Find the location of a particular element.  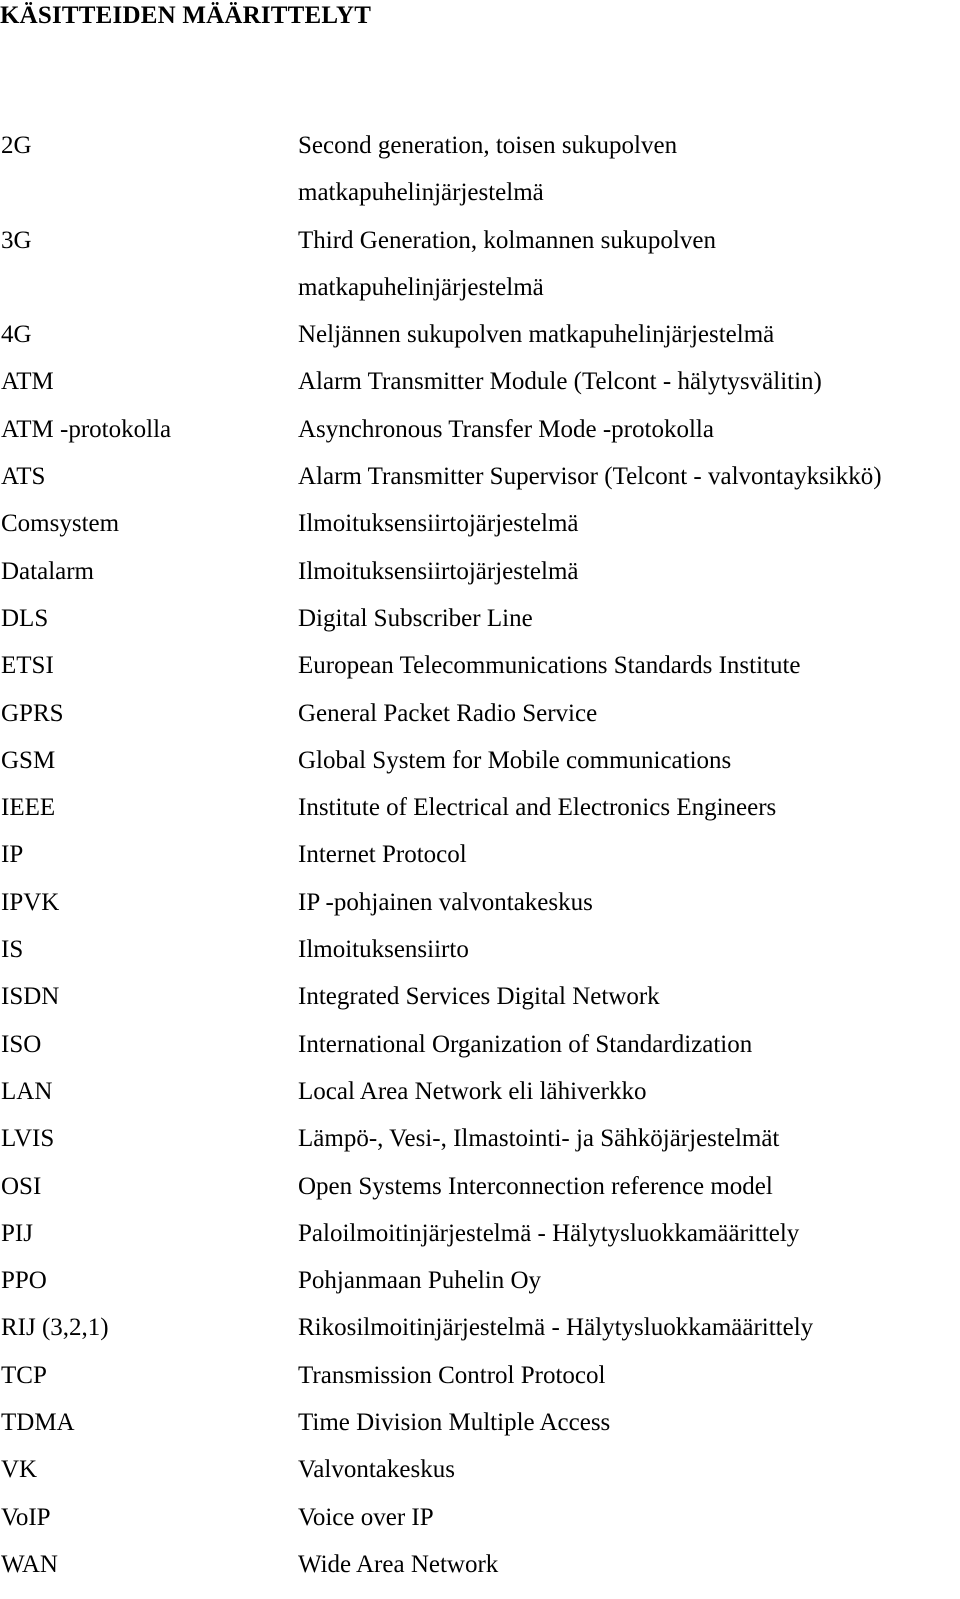

definition-row: ISDN Integrated Services Digital Network is located at coordinates (480, 996).